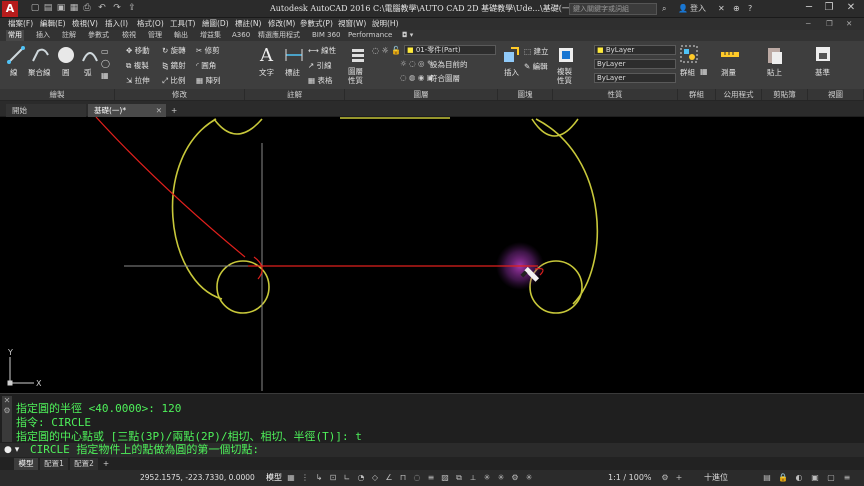  I want to click on tab-a360: A360, so click(241, 35).